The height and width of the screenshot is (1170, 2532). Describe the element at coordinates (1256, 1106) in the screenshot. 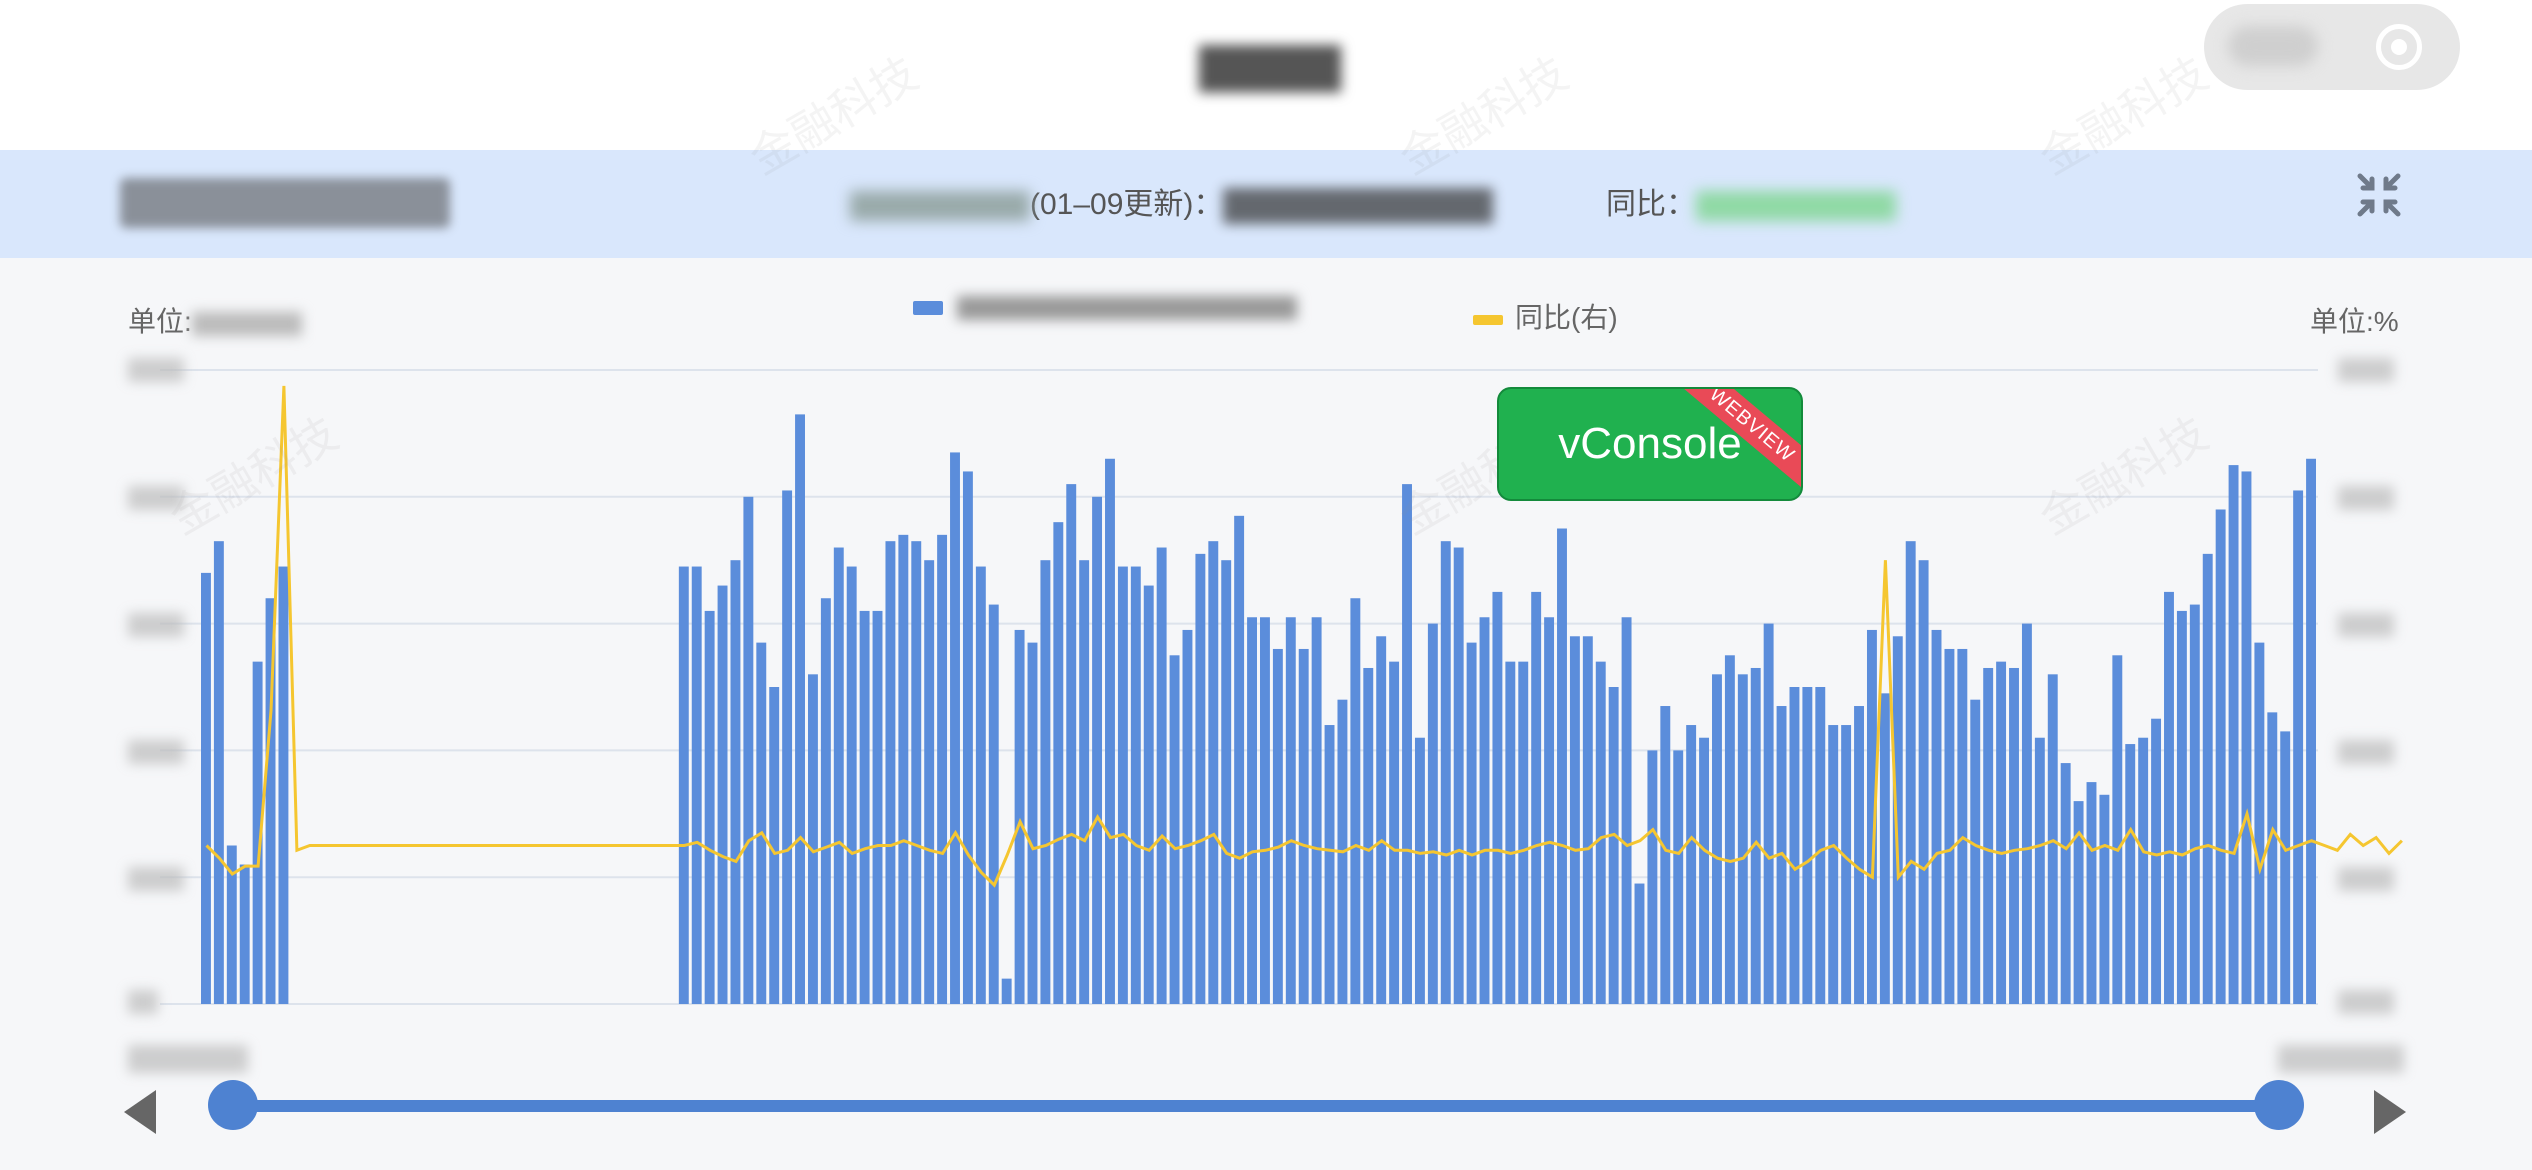

I see `range-slider-track` at that location.